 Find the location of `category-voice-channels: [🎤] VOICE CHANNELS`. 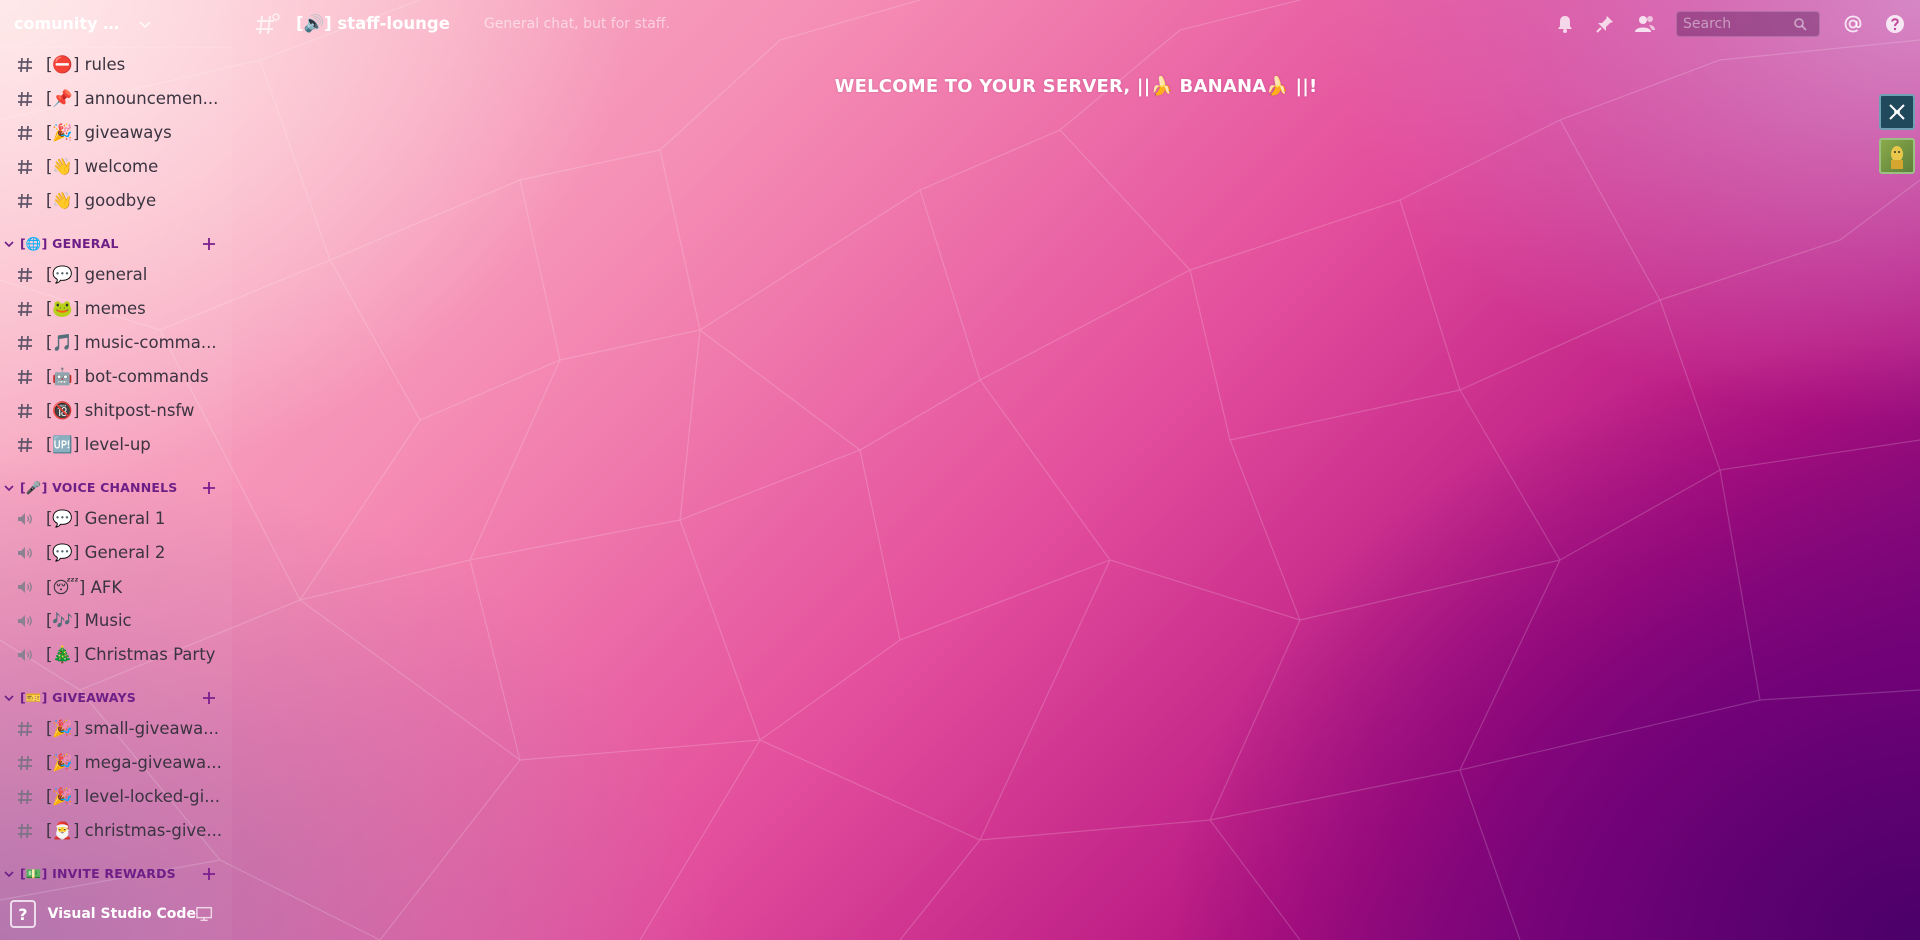

category-voice-channels: [🎤] VOICE CHANNELS is located at coordinates (116, 488).